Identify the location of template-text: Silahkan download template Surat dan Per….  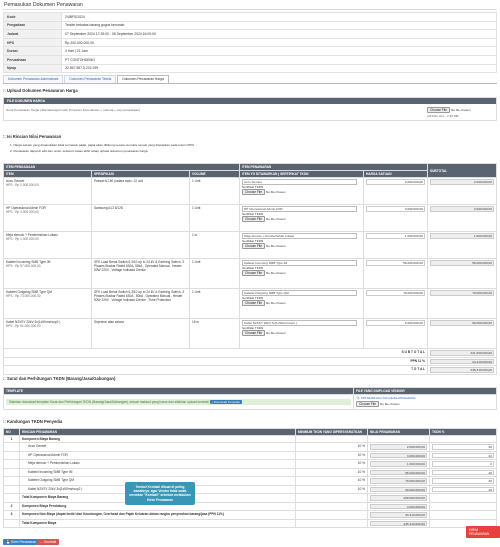
(109, 402).